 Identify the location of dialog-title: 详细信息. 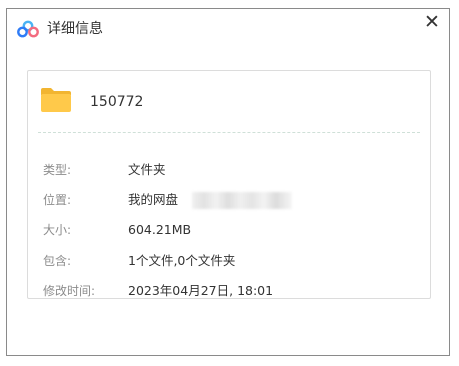
(75, 29).